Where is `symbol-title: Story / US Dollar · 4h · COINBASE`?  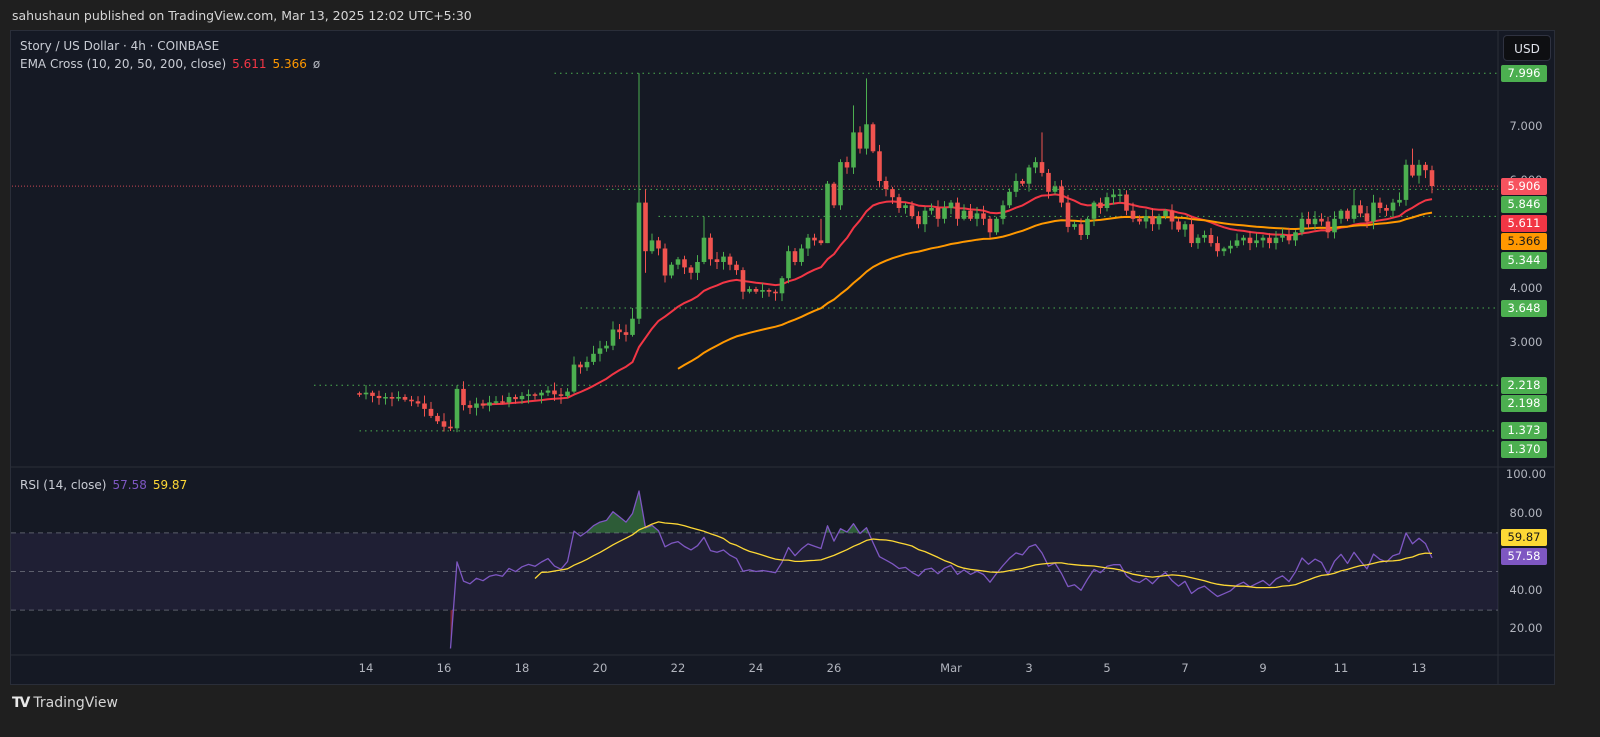
symbol-title: Story / US Dollar · 4h · COINBASE is located at coordinates (120, 46).